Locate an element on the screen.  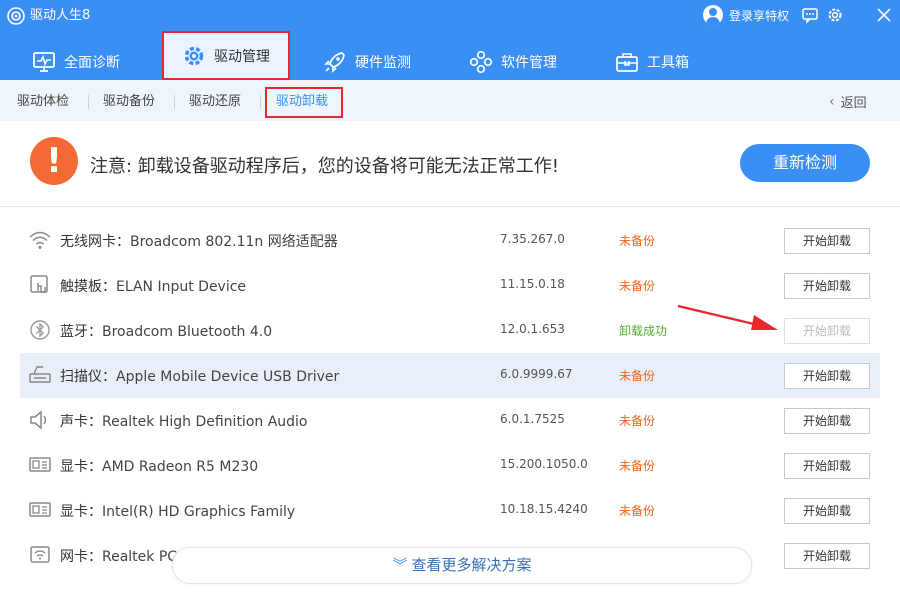
driver-name: Apple Mobile Device USB Driver is located at coordinates (228, 377).